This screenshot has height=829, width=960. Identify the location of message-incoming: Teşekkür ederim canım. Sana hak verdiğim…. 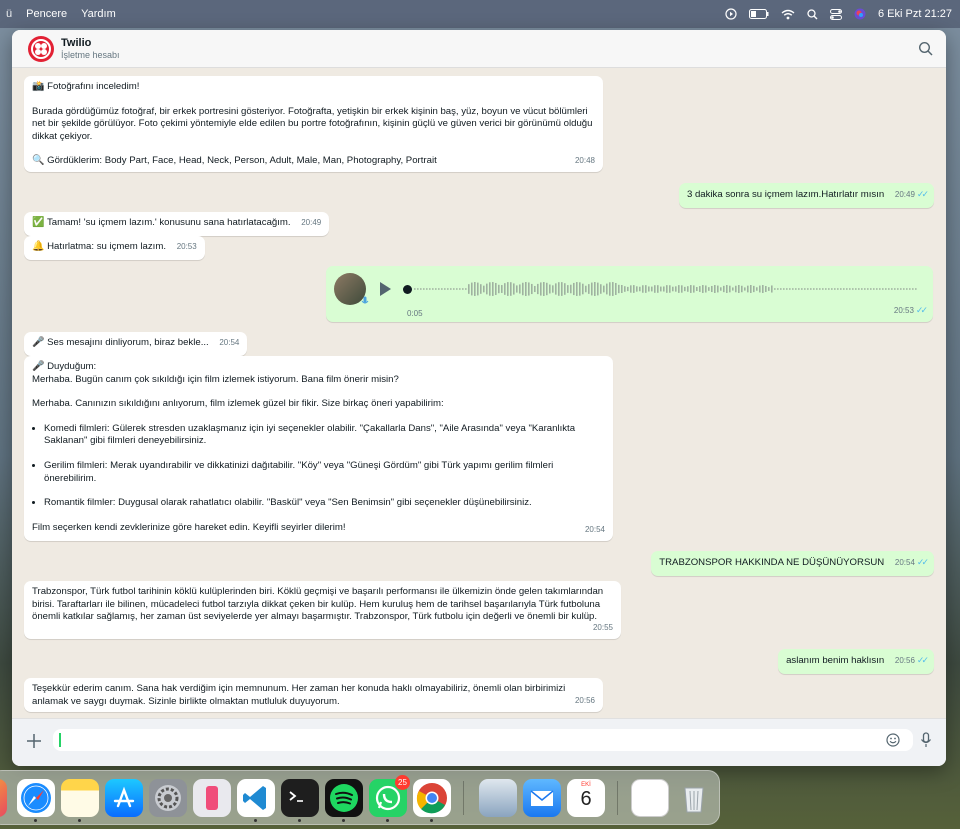
(313, 695).